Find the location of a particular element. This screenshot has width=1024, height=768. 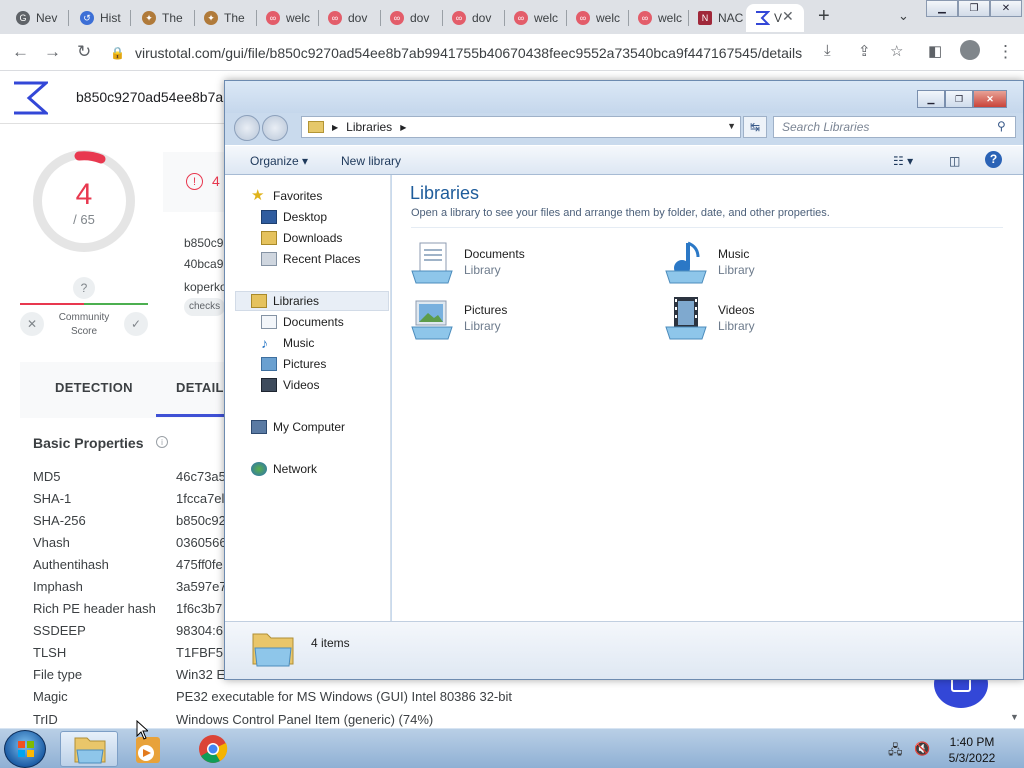

vote-harmless-icon: ✓ is located at coordinates (136, 324).